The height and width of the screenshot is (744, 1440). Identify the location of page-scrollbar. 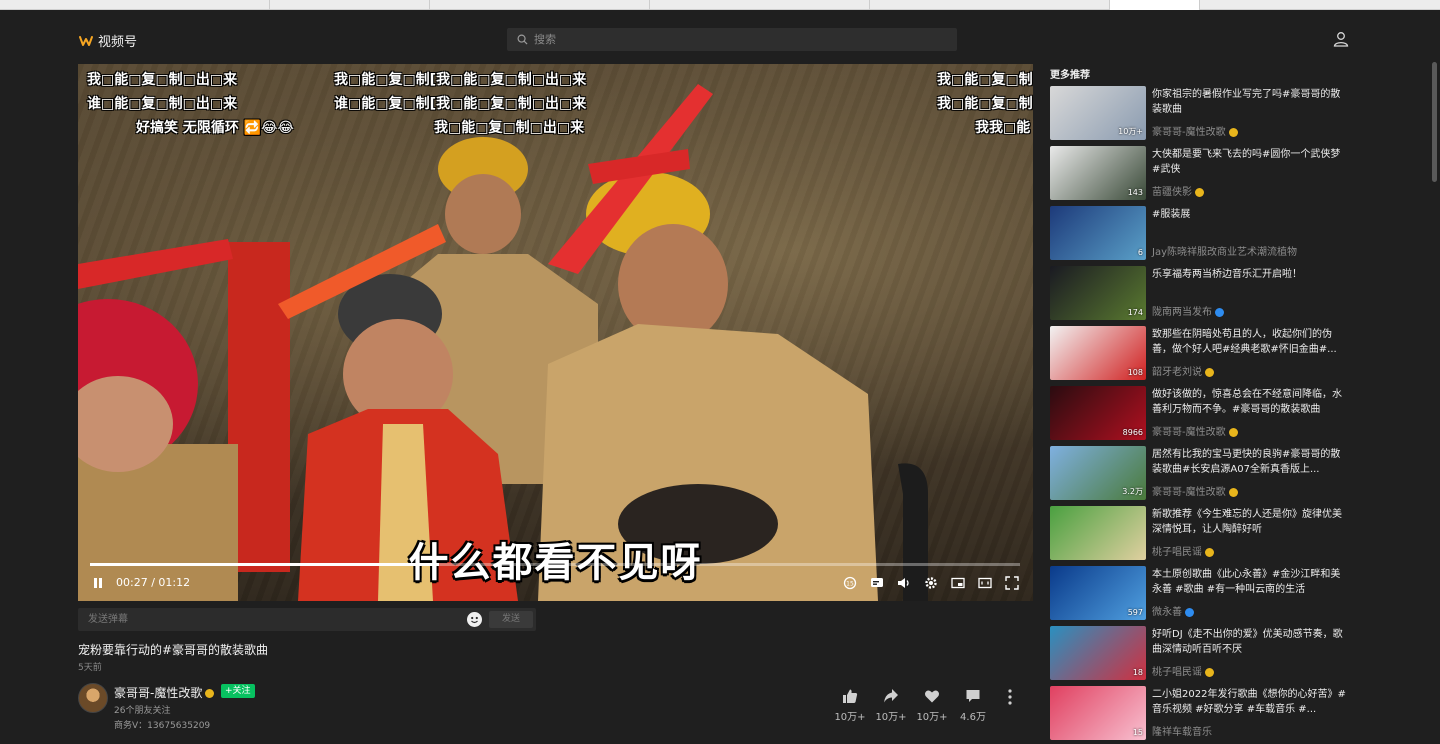
(1434, 122).